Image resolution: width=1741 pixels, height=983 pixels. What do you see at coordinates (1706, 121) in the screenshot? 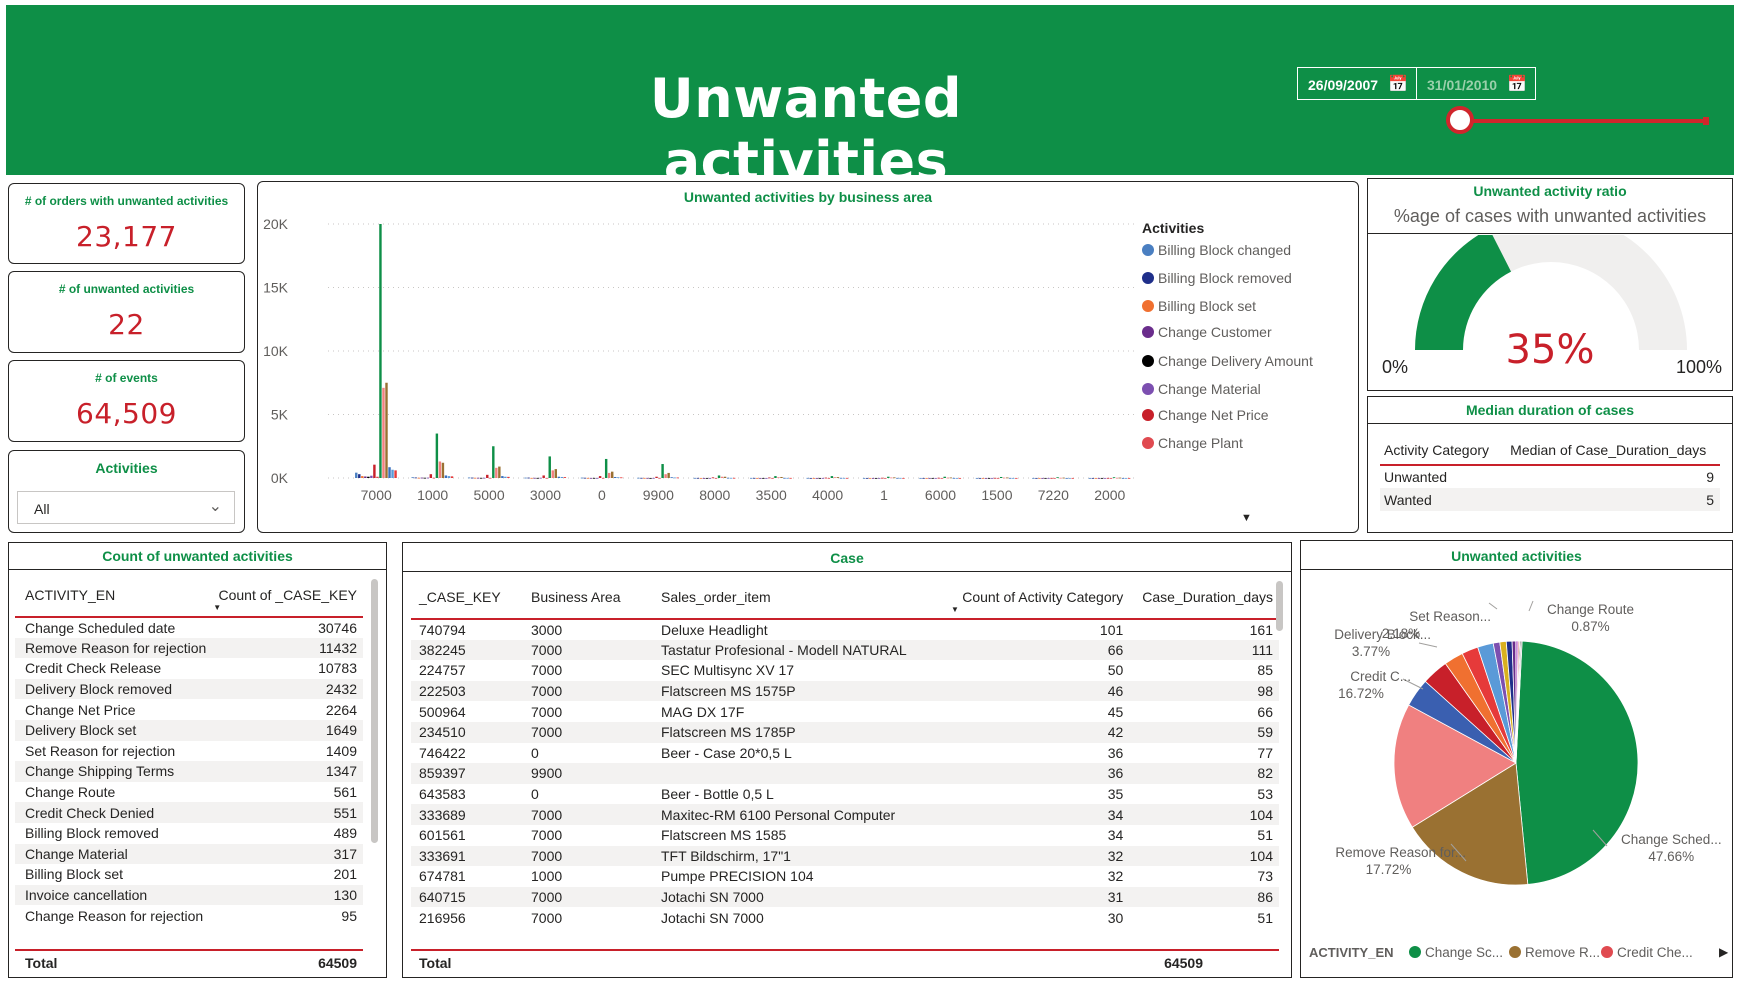
I see `slider-end-handle` at bounding box center [1706, 121].